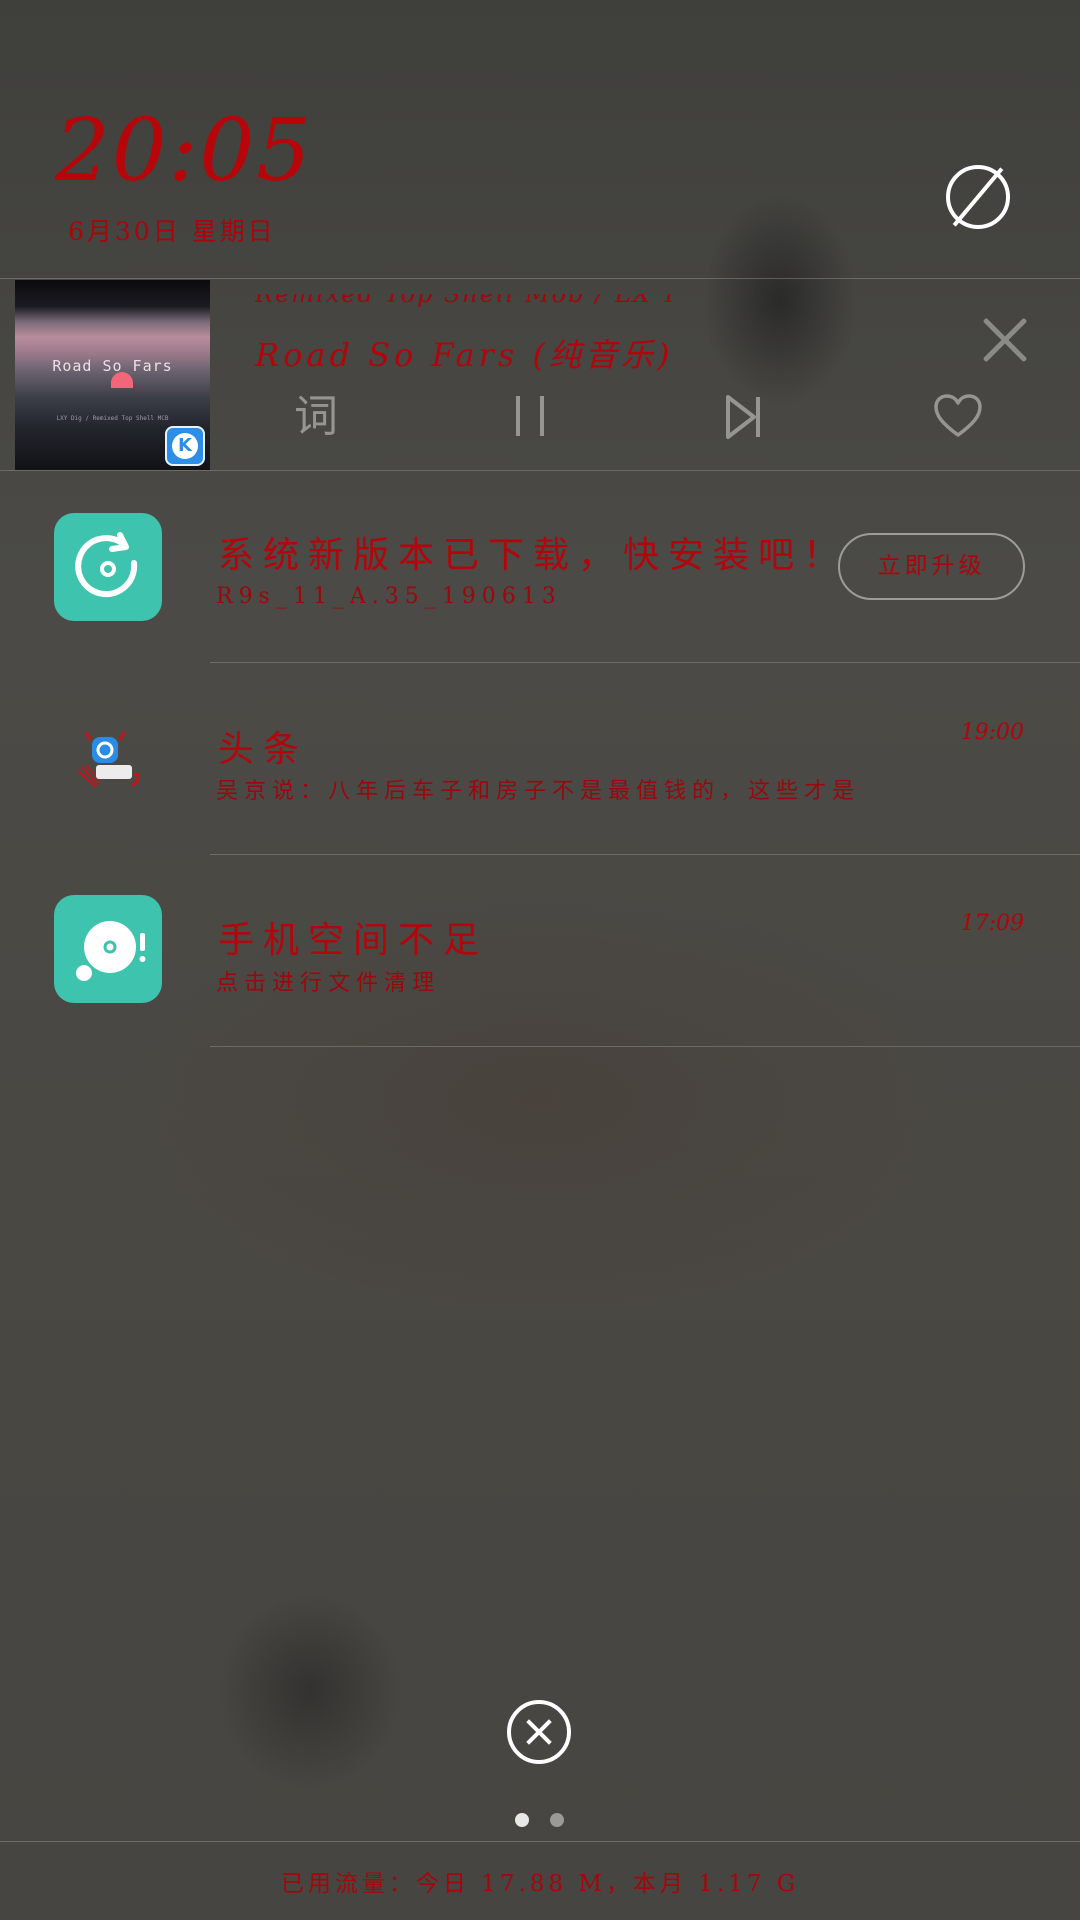 Image resolution: width=1080 pixels, height=1920 pixels. What do you see at coordinates (530, 417) in the screenshot?
I see `pause-icon` at bounding box center [530, 417].